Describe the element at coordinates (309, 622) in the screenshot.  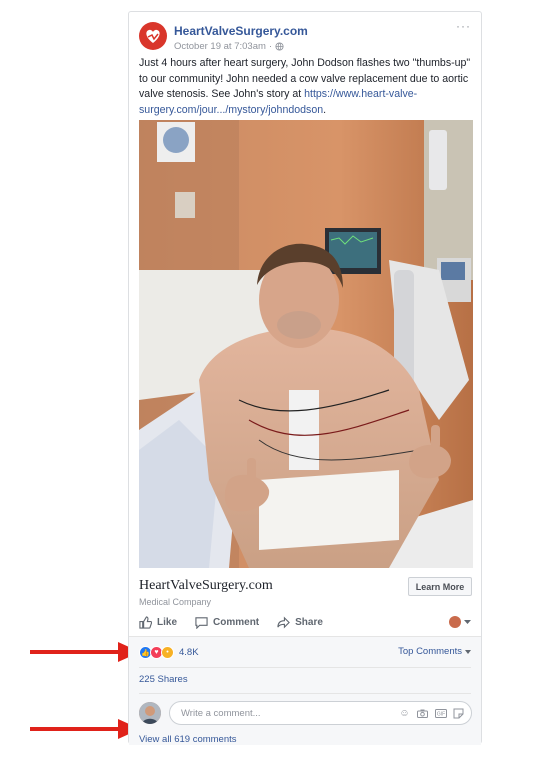
I see `share-label: Share` at that location.